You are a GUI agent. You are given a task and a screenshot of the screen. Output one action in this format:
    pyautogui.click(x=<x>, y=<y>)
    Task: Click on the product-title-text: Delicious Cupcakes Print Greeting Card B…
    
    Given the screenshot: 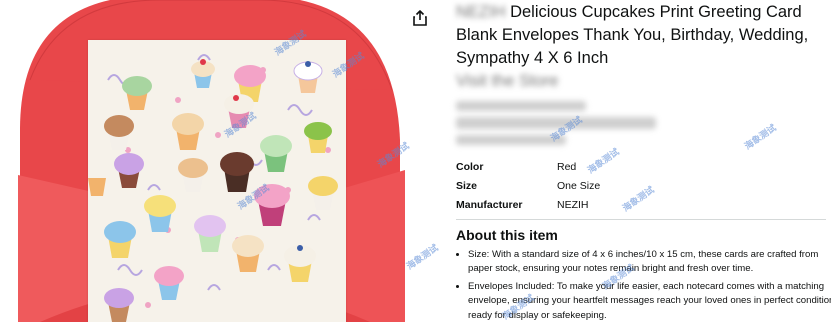 What is the action you would take?
    pyautogui.click(x=632, y=35)
    